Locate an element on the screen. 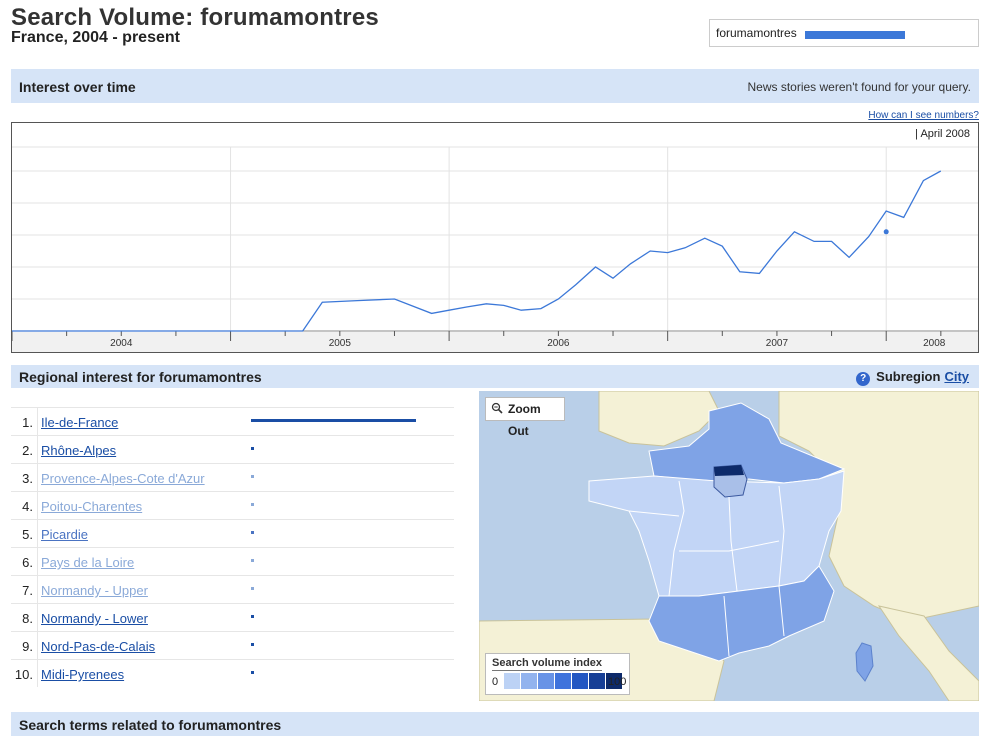  region-link: Picardie is located at coordinates (64, 534).